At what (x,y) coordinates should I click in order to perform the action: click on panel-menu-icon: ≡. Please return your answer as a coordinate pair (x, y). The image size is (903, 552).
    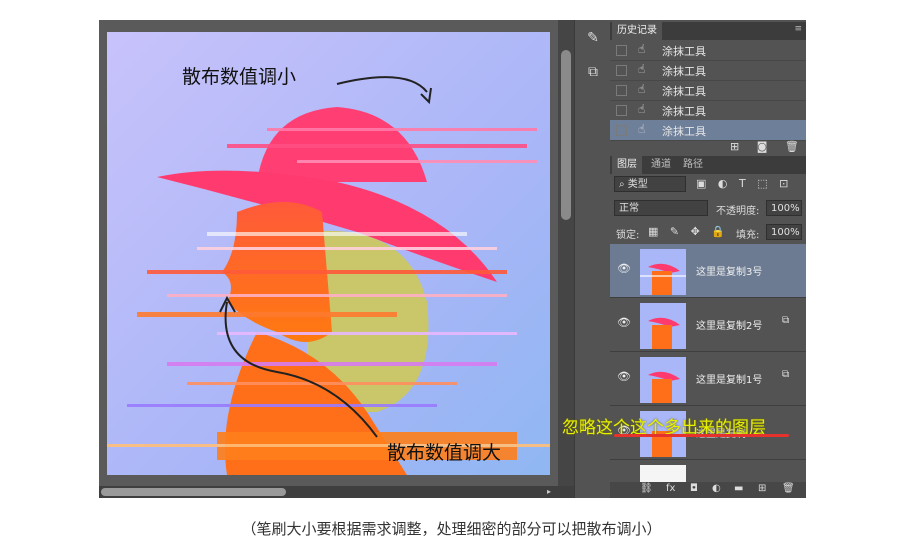
    Looking at the image, I should click on (798, 29).